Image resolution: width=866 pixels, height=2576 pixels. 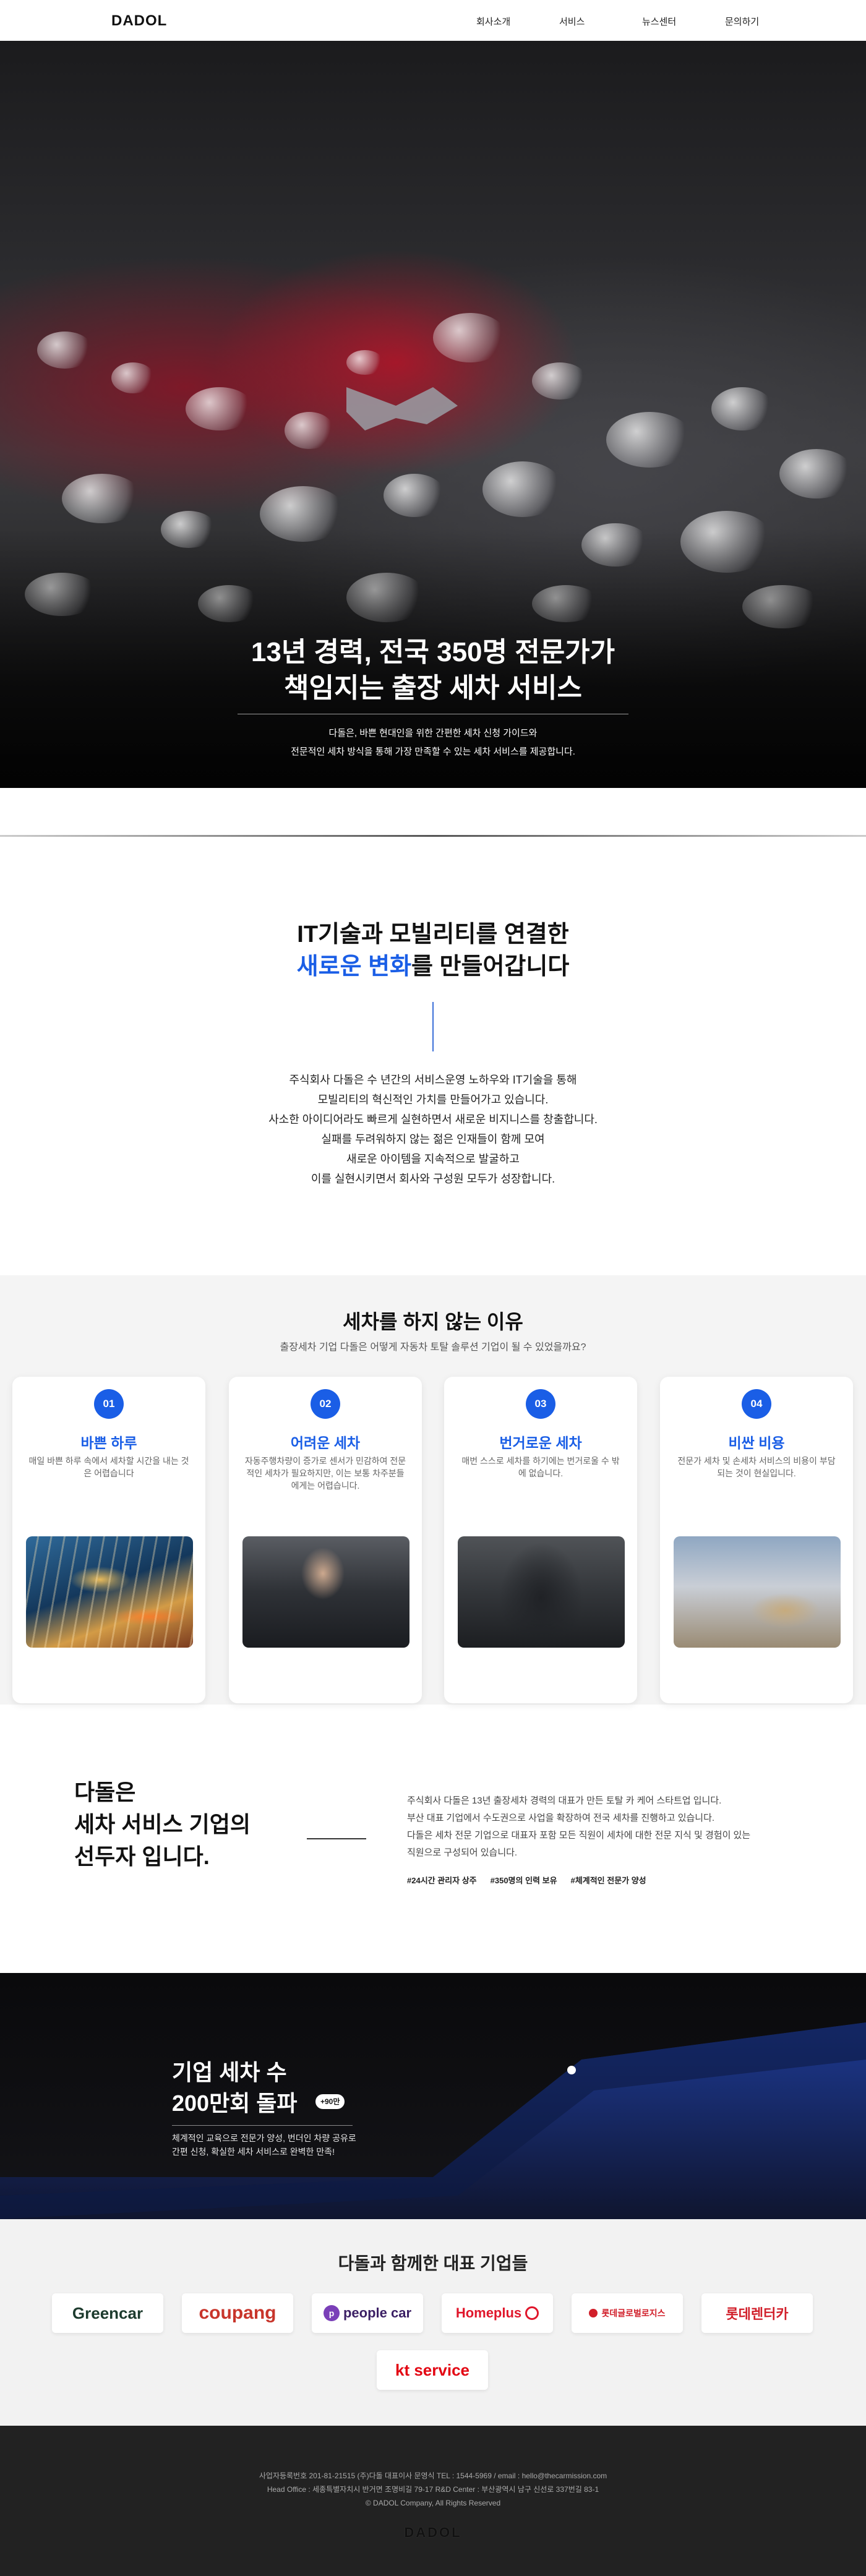 I want to click on partners-title: 다돌과 함께한 대표 기업들, so click(x=433, y=2263).